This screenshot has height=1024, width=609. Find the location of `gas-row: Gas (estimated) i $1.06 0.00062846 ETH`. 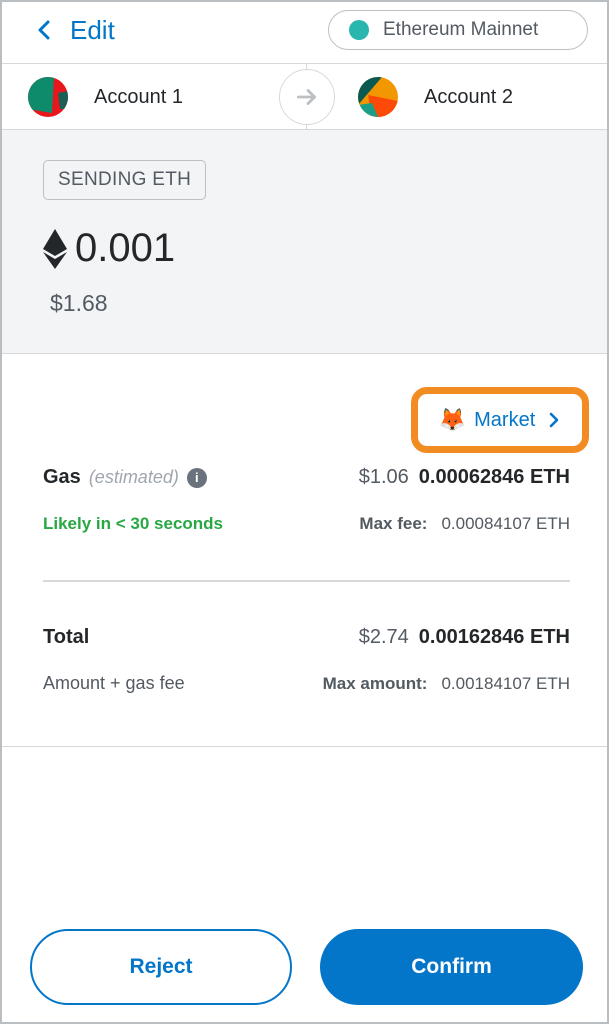

gas-row: Gas (estimated) i $1.06 0.00062846 ETH is located at coordinates (306, 477).